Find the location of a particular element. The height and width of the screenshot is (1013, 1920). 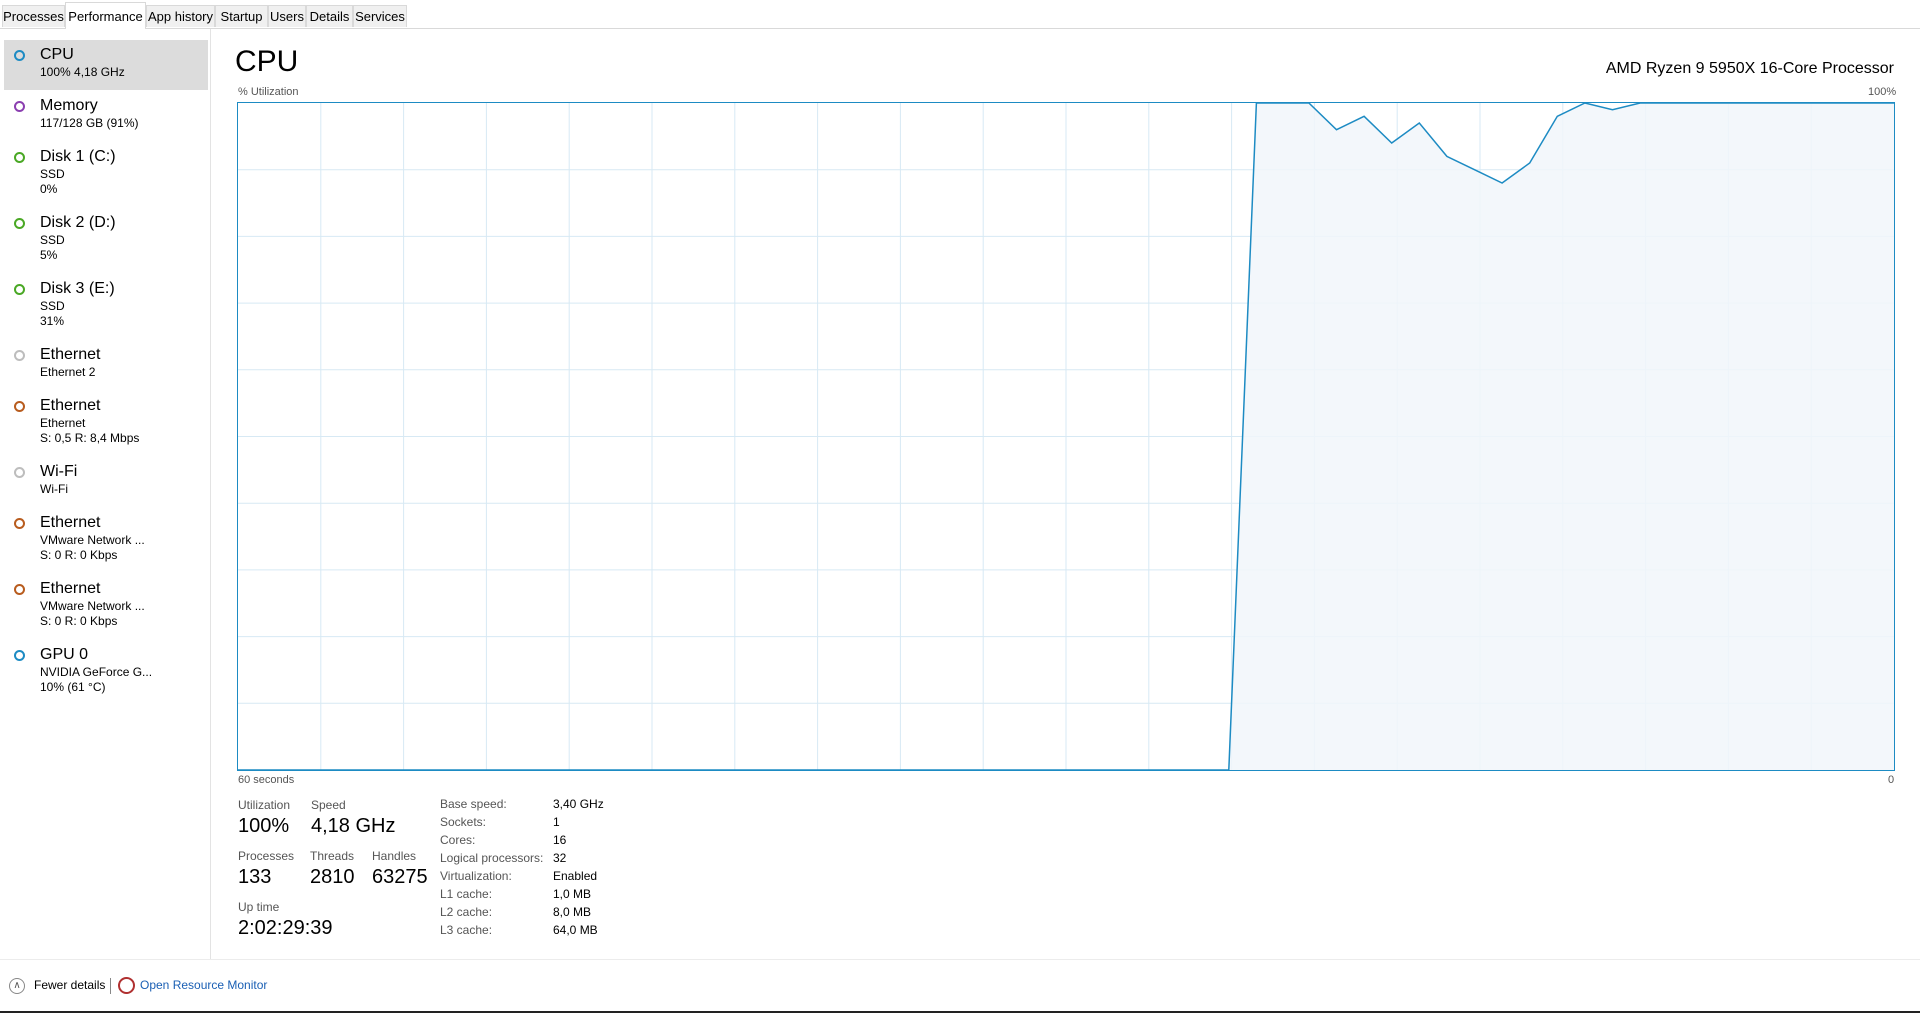

uptime-value: 2:02:29:39 is located at coordinates (285, 928).